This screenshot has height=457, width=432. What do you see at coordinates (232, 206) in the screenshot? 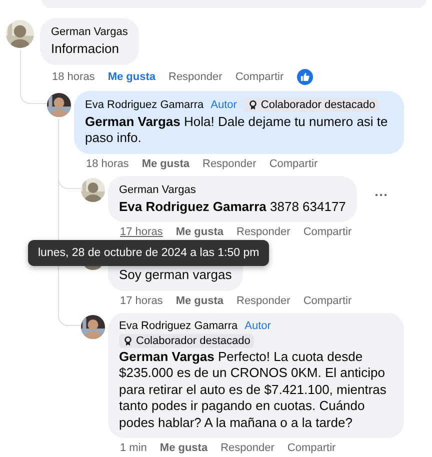
I see `comment-text: Eva Rodriguez Gamarra 3878 634177` at bounding box center [232, 206].